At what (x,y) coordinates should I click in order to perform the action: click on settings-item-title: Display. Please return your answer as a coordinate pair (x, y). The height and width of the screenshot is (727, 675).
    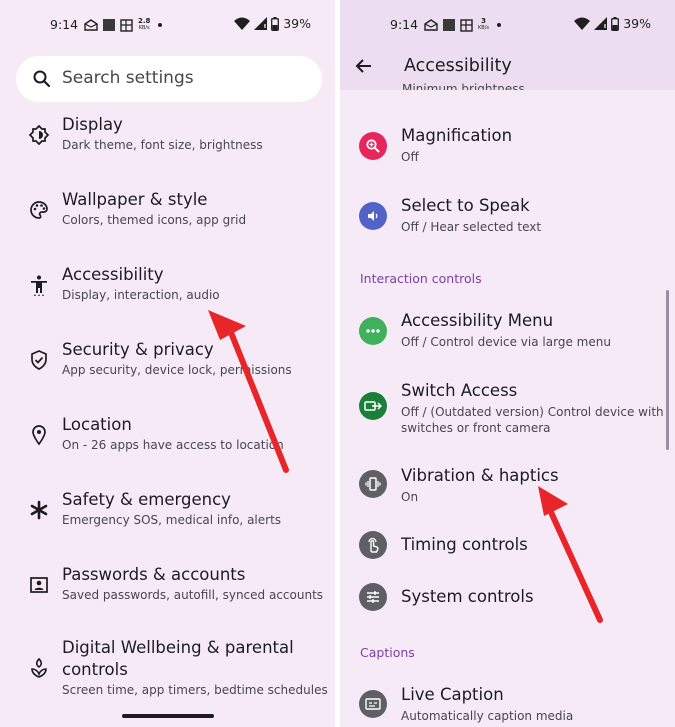
    Looking at the image, I should click on (92, 124).